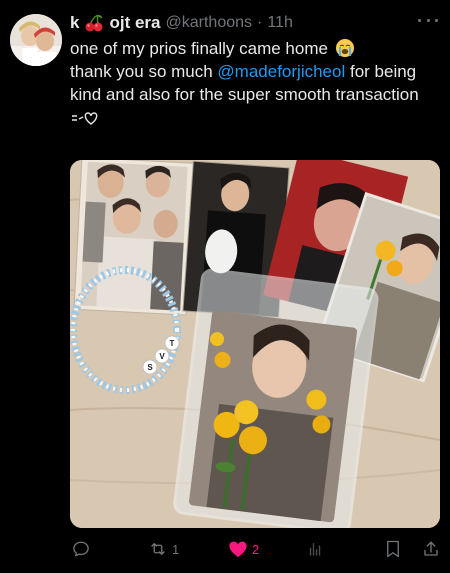 Image resolution: width=450 pixels, height=573 pixels. I want to click on avatar, so click(36, 40).